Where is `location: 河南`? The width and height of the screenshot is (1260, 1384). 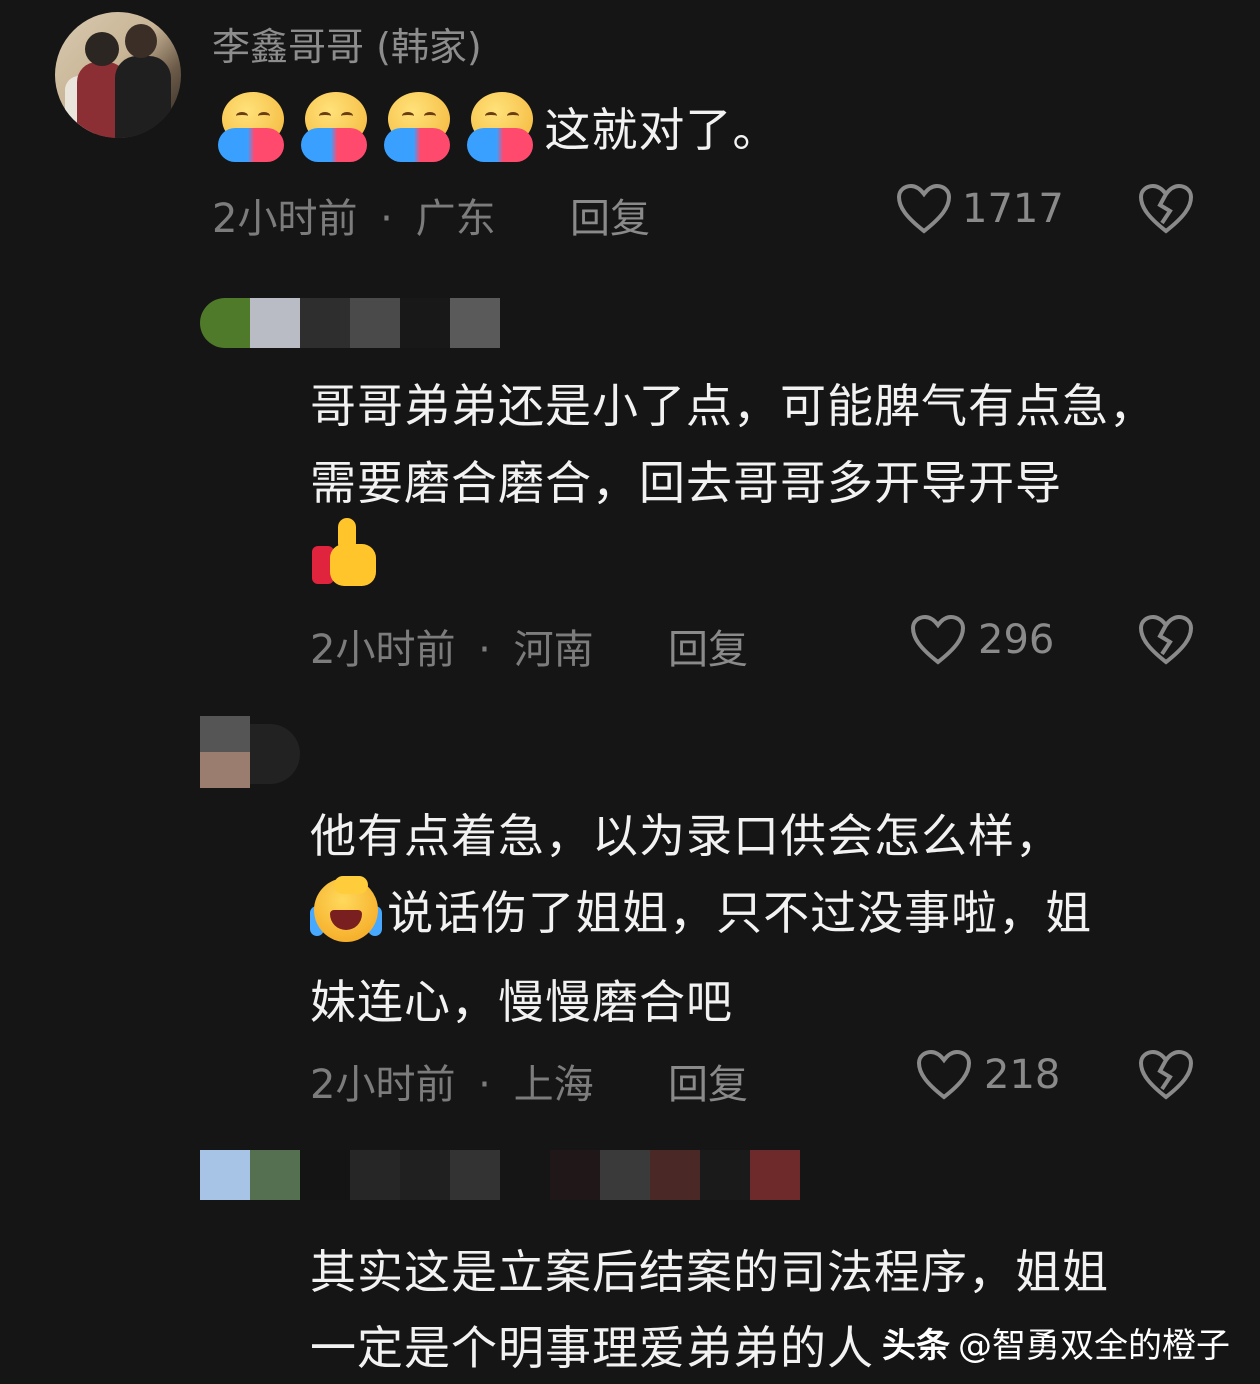
location: 河南 is located at coordinates (553, 650).